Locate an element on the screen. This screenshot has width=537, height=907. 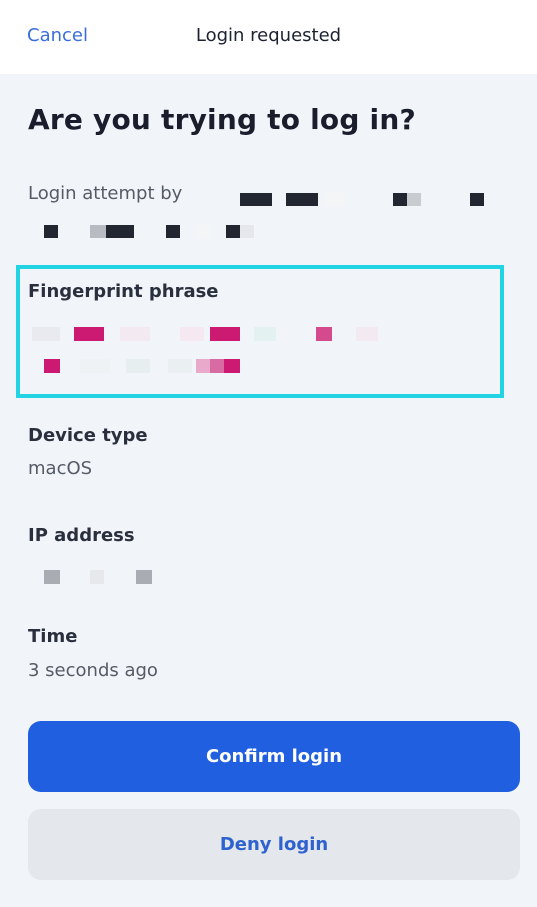
top-bar: Cancel Login requested is located at coordinates (268, 37).